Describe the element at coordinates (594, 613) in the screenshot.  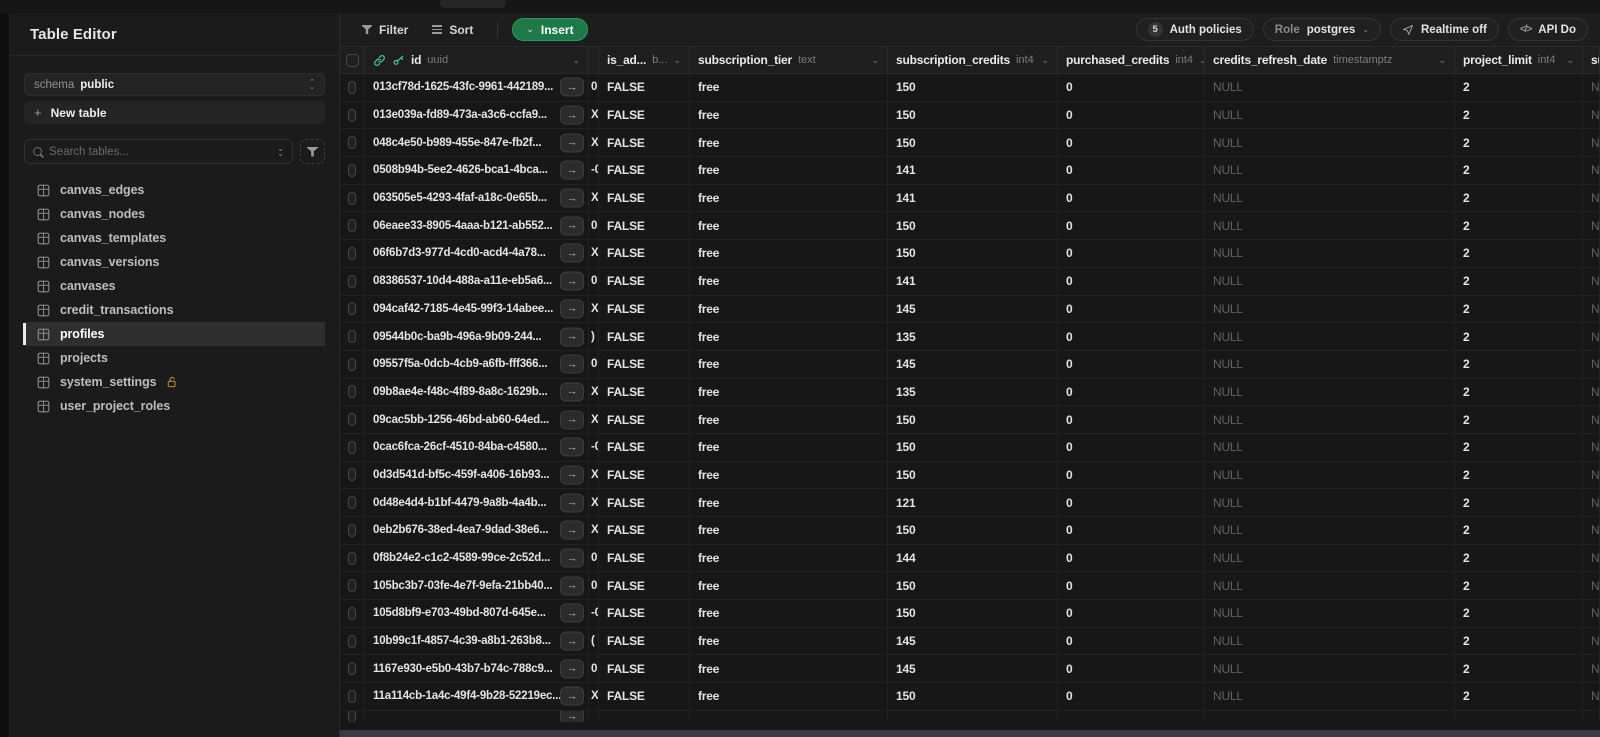
I see `cell-truncated-column: -0` at that location.